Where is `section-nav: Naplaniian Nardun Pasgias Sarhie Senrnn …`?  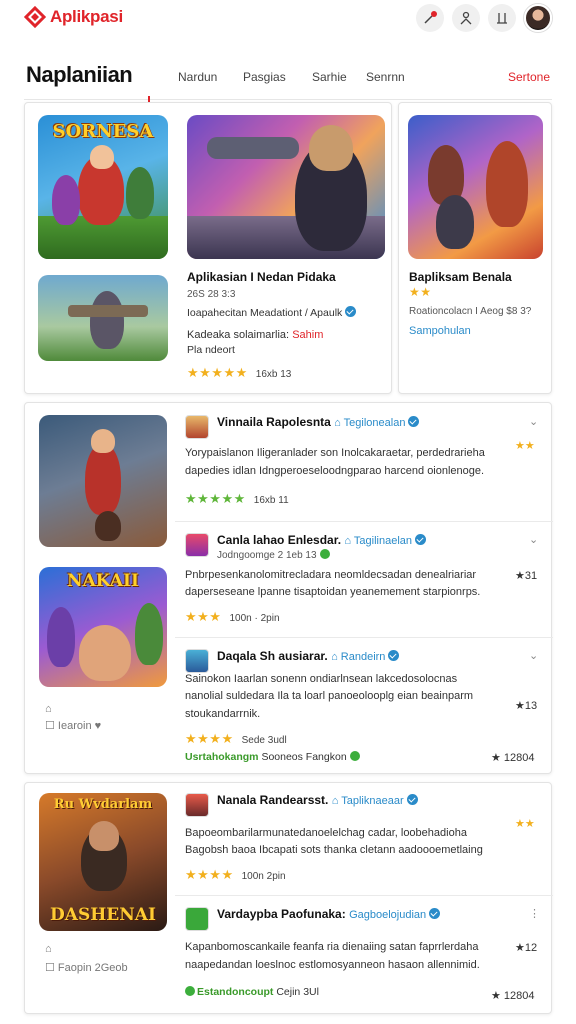 section-nav: Naplaniian Nardun Pasgias Sarhie Senrnn … is located at coordinates (288, 79).